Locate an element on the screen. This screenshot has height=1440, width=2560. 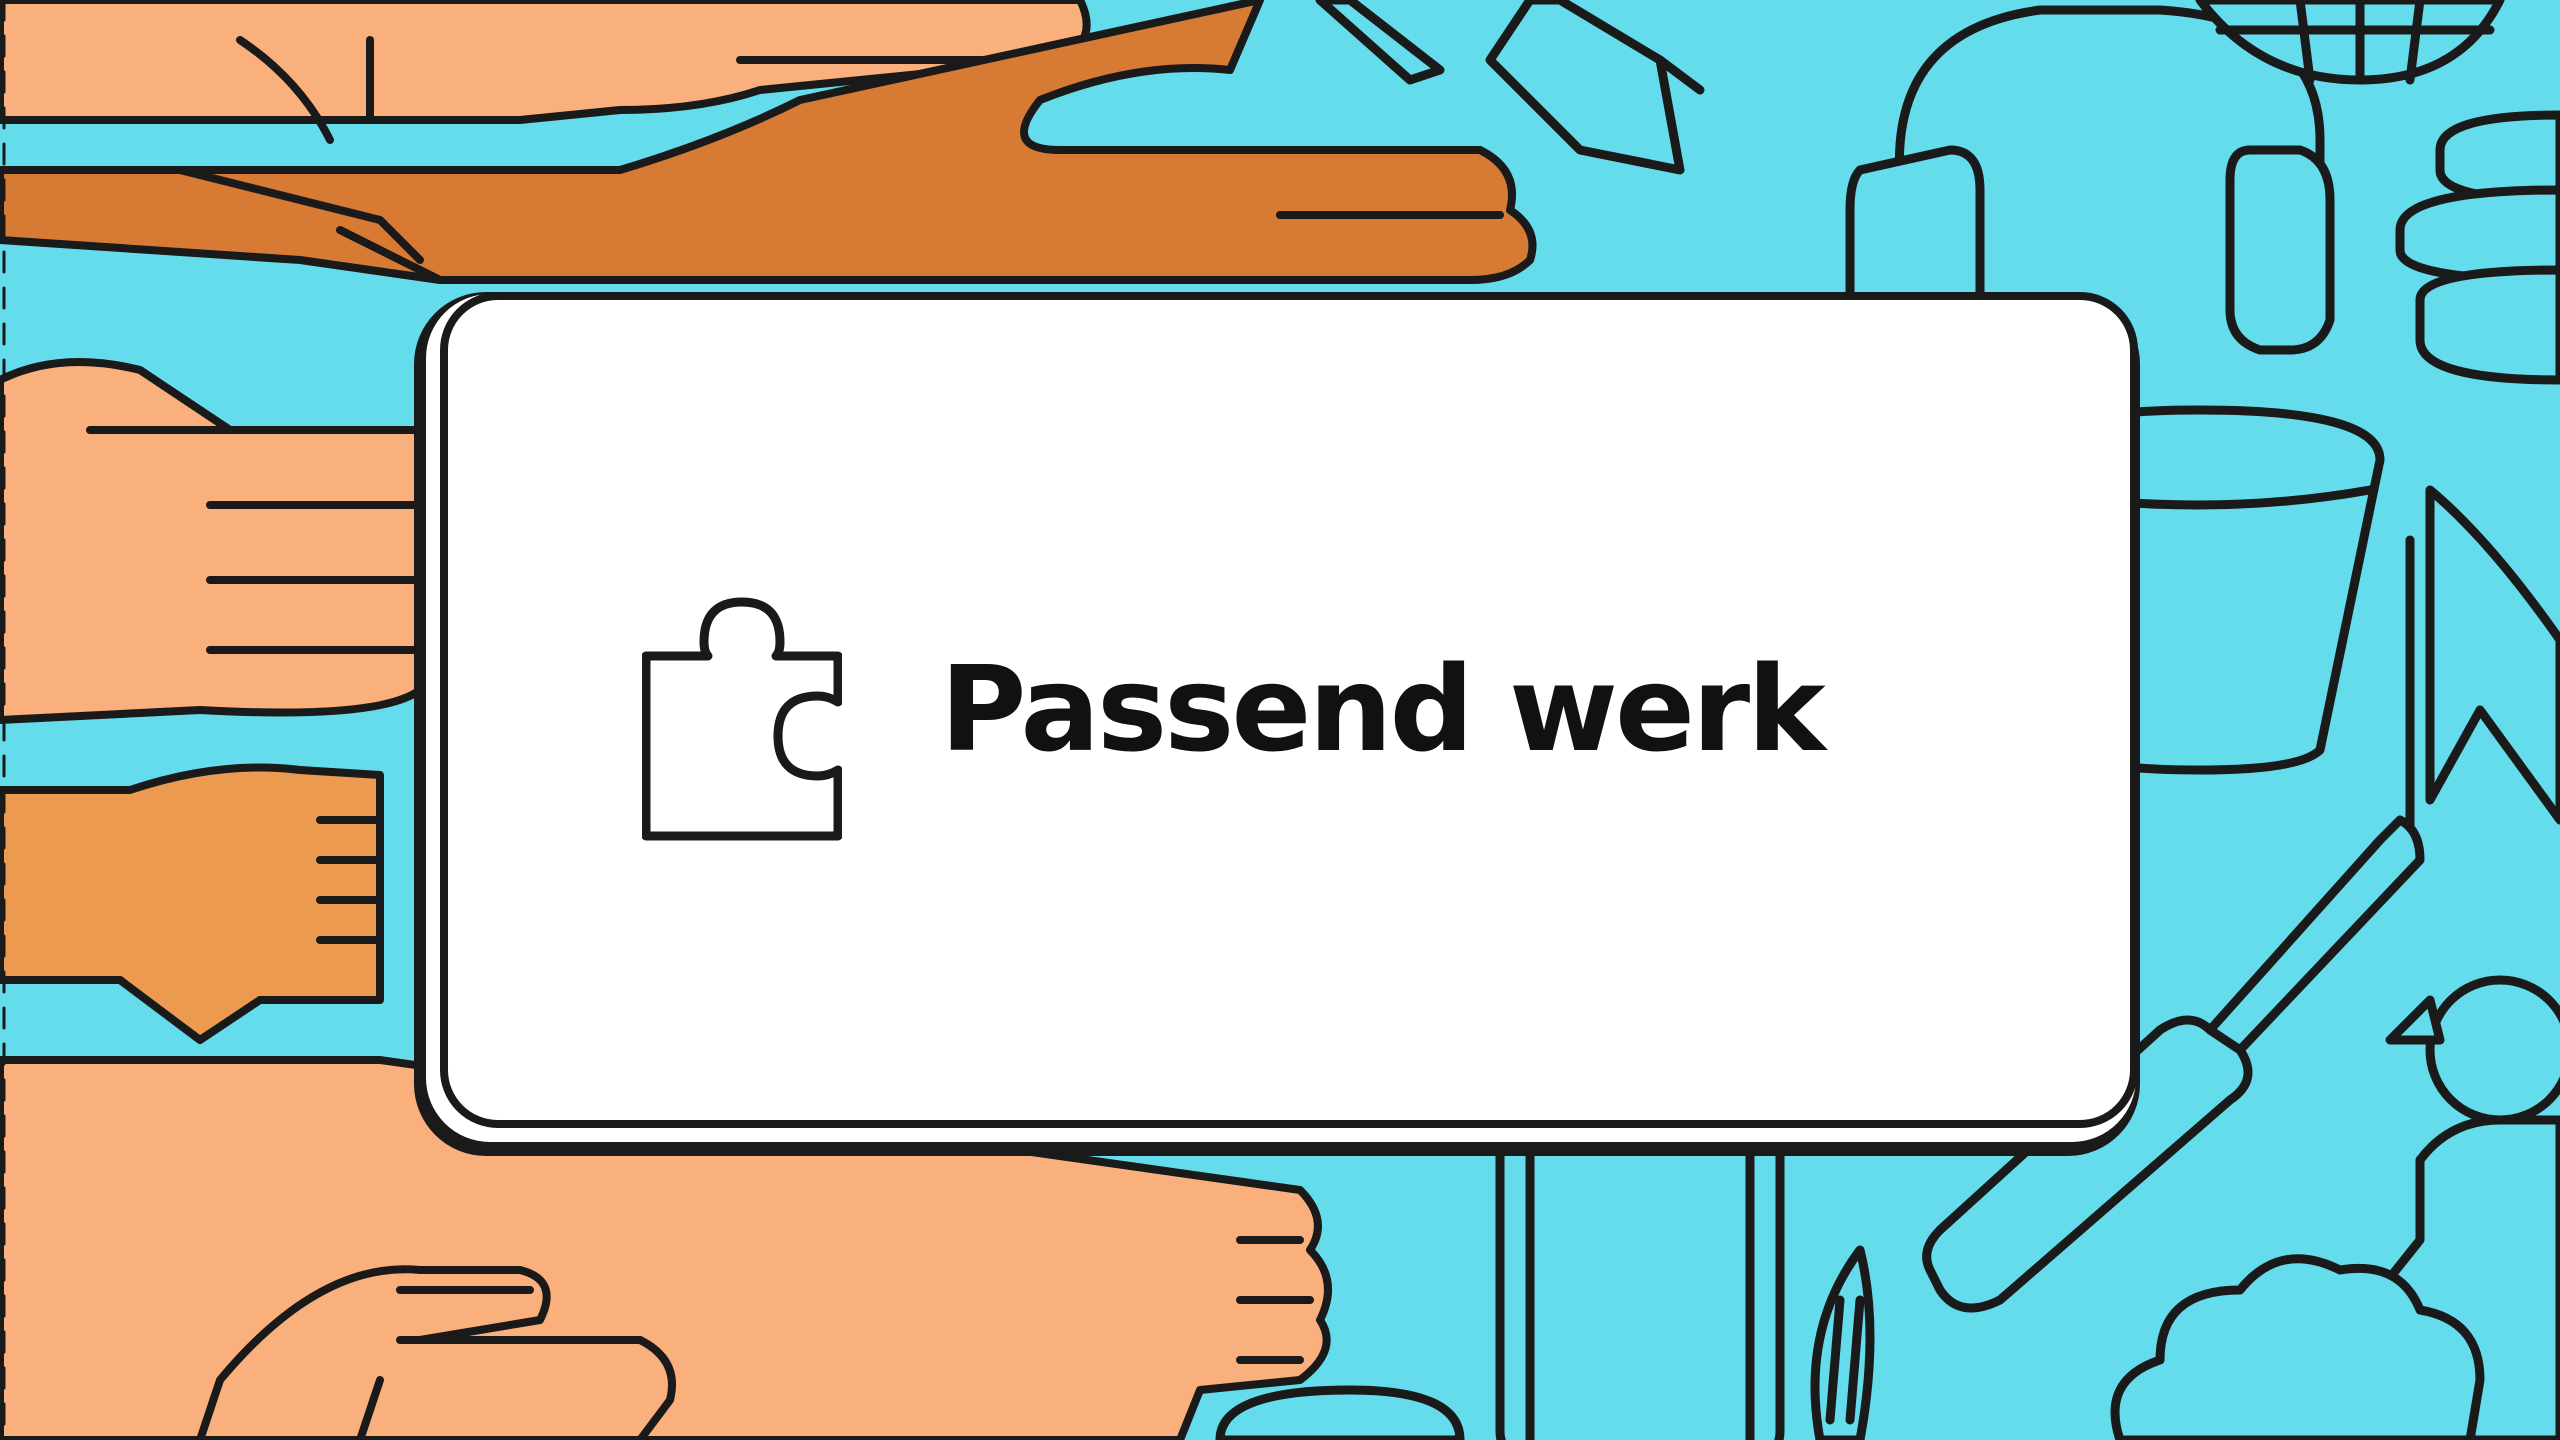
page-title: Passend werk is located at coordinates (1383, 709).